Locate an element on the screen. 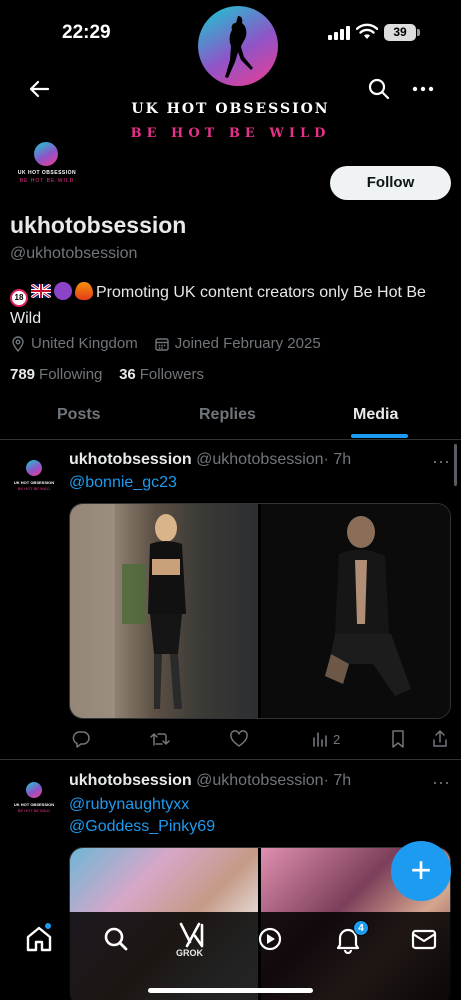 The width and height of the screenshot is (461, 1000). share-icon is located at coordinates (440, 739).